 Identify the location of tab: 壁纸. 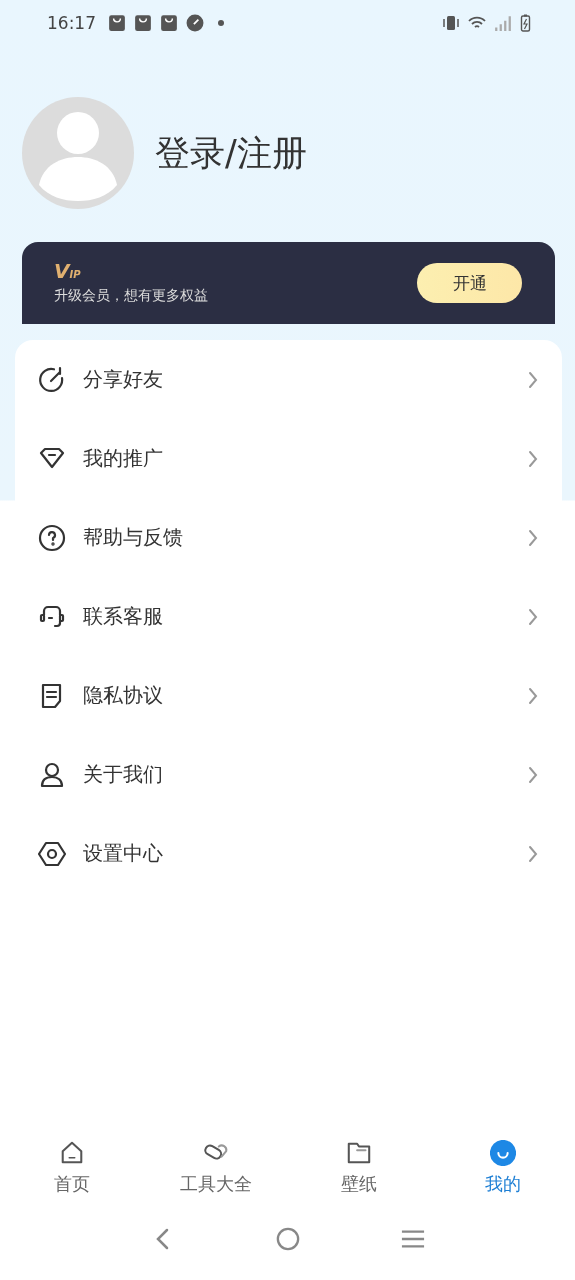
(359, 1168).